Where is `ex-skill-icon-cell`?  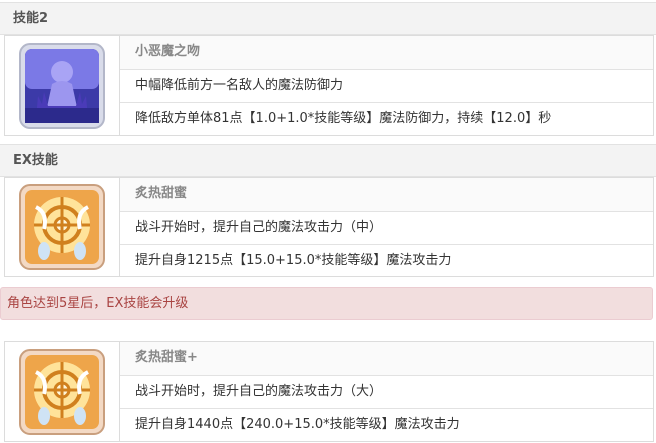
ex-skill-icon-cell is located at coordinates (62, 227).